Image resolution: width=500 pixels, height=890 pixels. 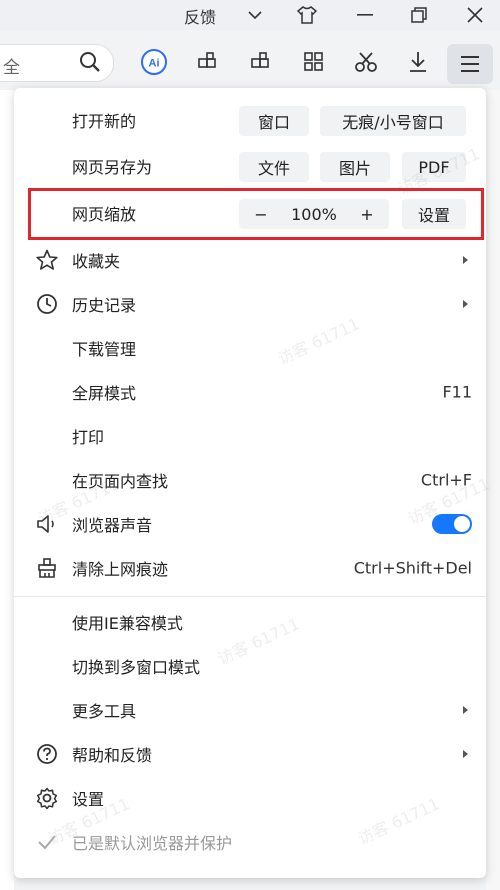 What do you see at coordinates (355, 167) in the screenshot?
I see `save-as-image-button: 图片` at bounding box center [355, 167].